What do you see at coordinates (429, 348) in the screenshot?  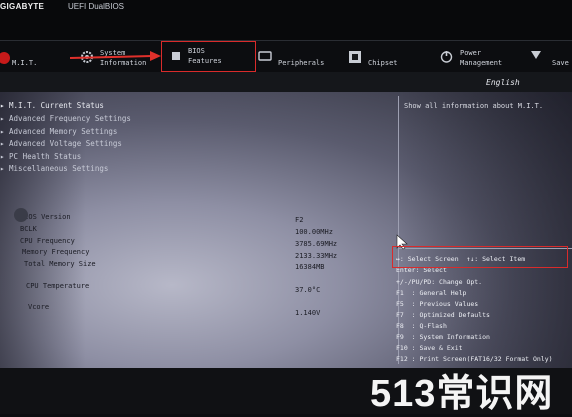 I see `key-hint: F10 : Save & Exit` at bounding box center [429, 348].